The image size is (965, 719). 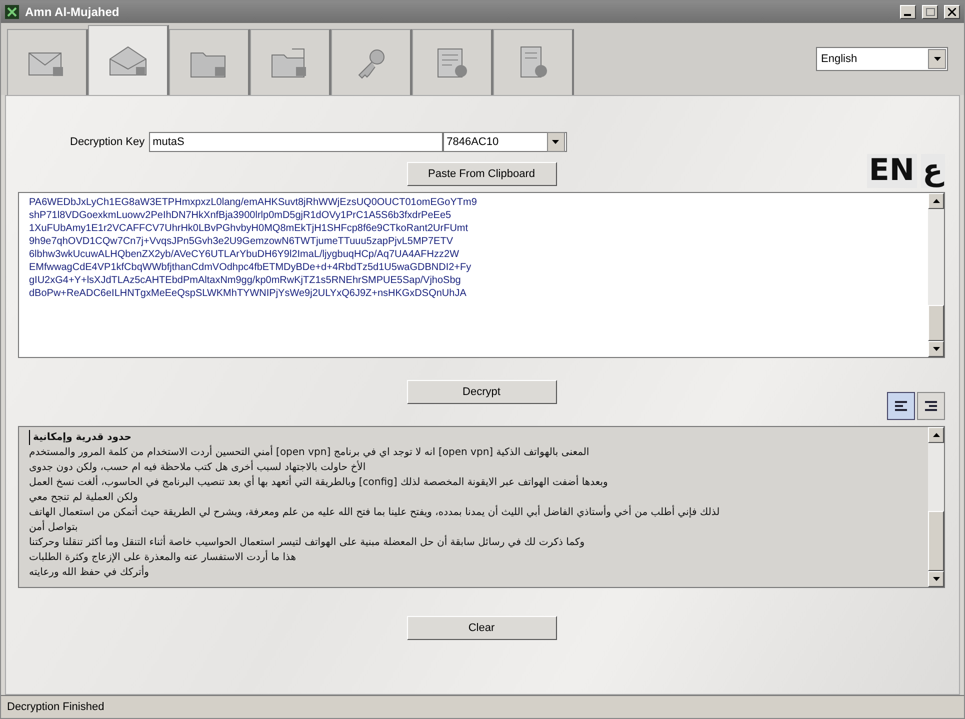 What do you see at coordinates (54, 527) in the screenshot?
I see `message-line: بتواصل أمن` at bounding box center [54, 527].